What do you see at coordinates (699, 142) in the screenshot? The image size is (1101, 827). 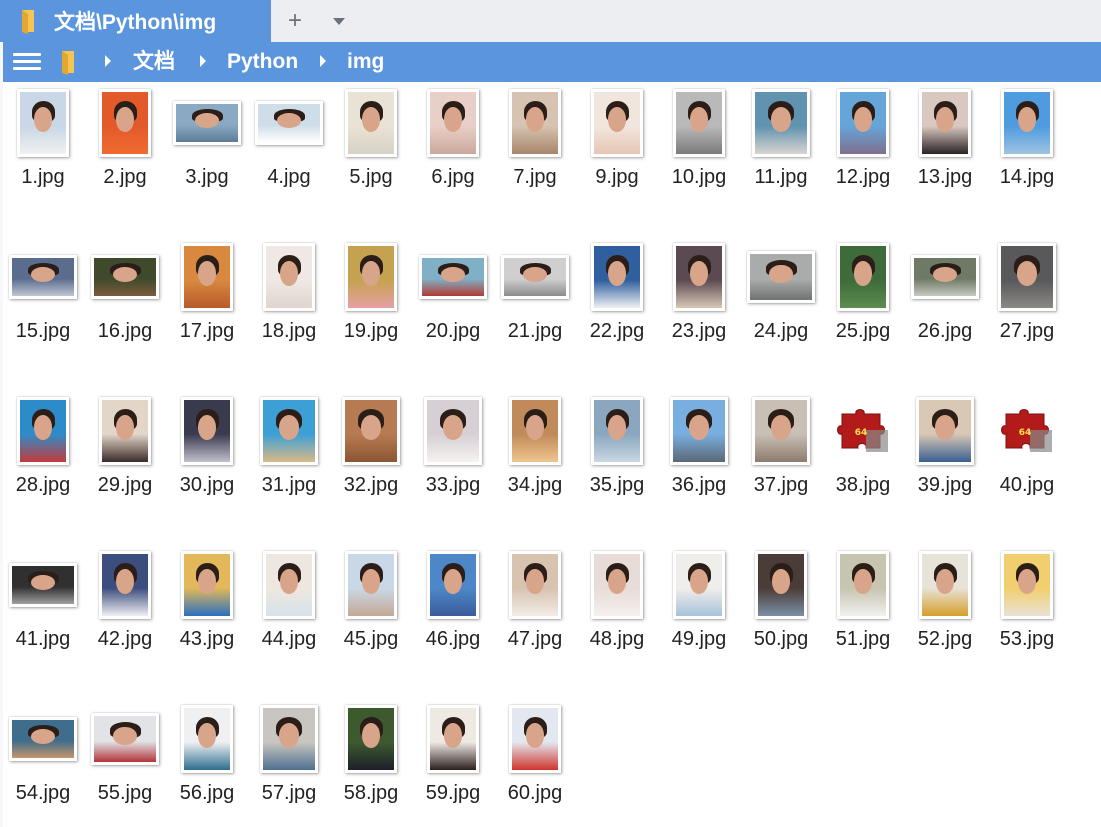 I see `file-item: 10.jpg` at bounding box center [699, 142].